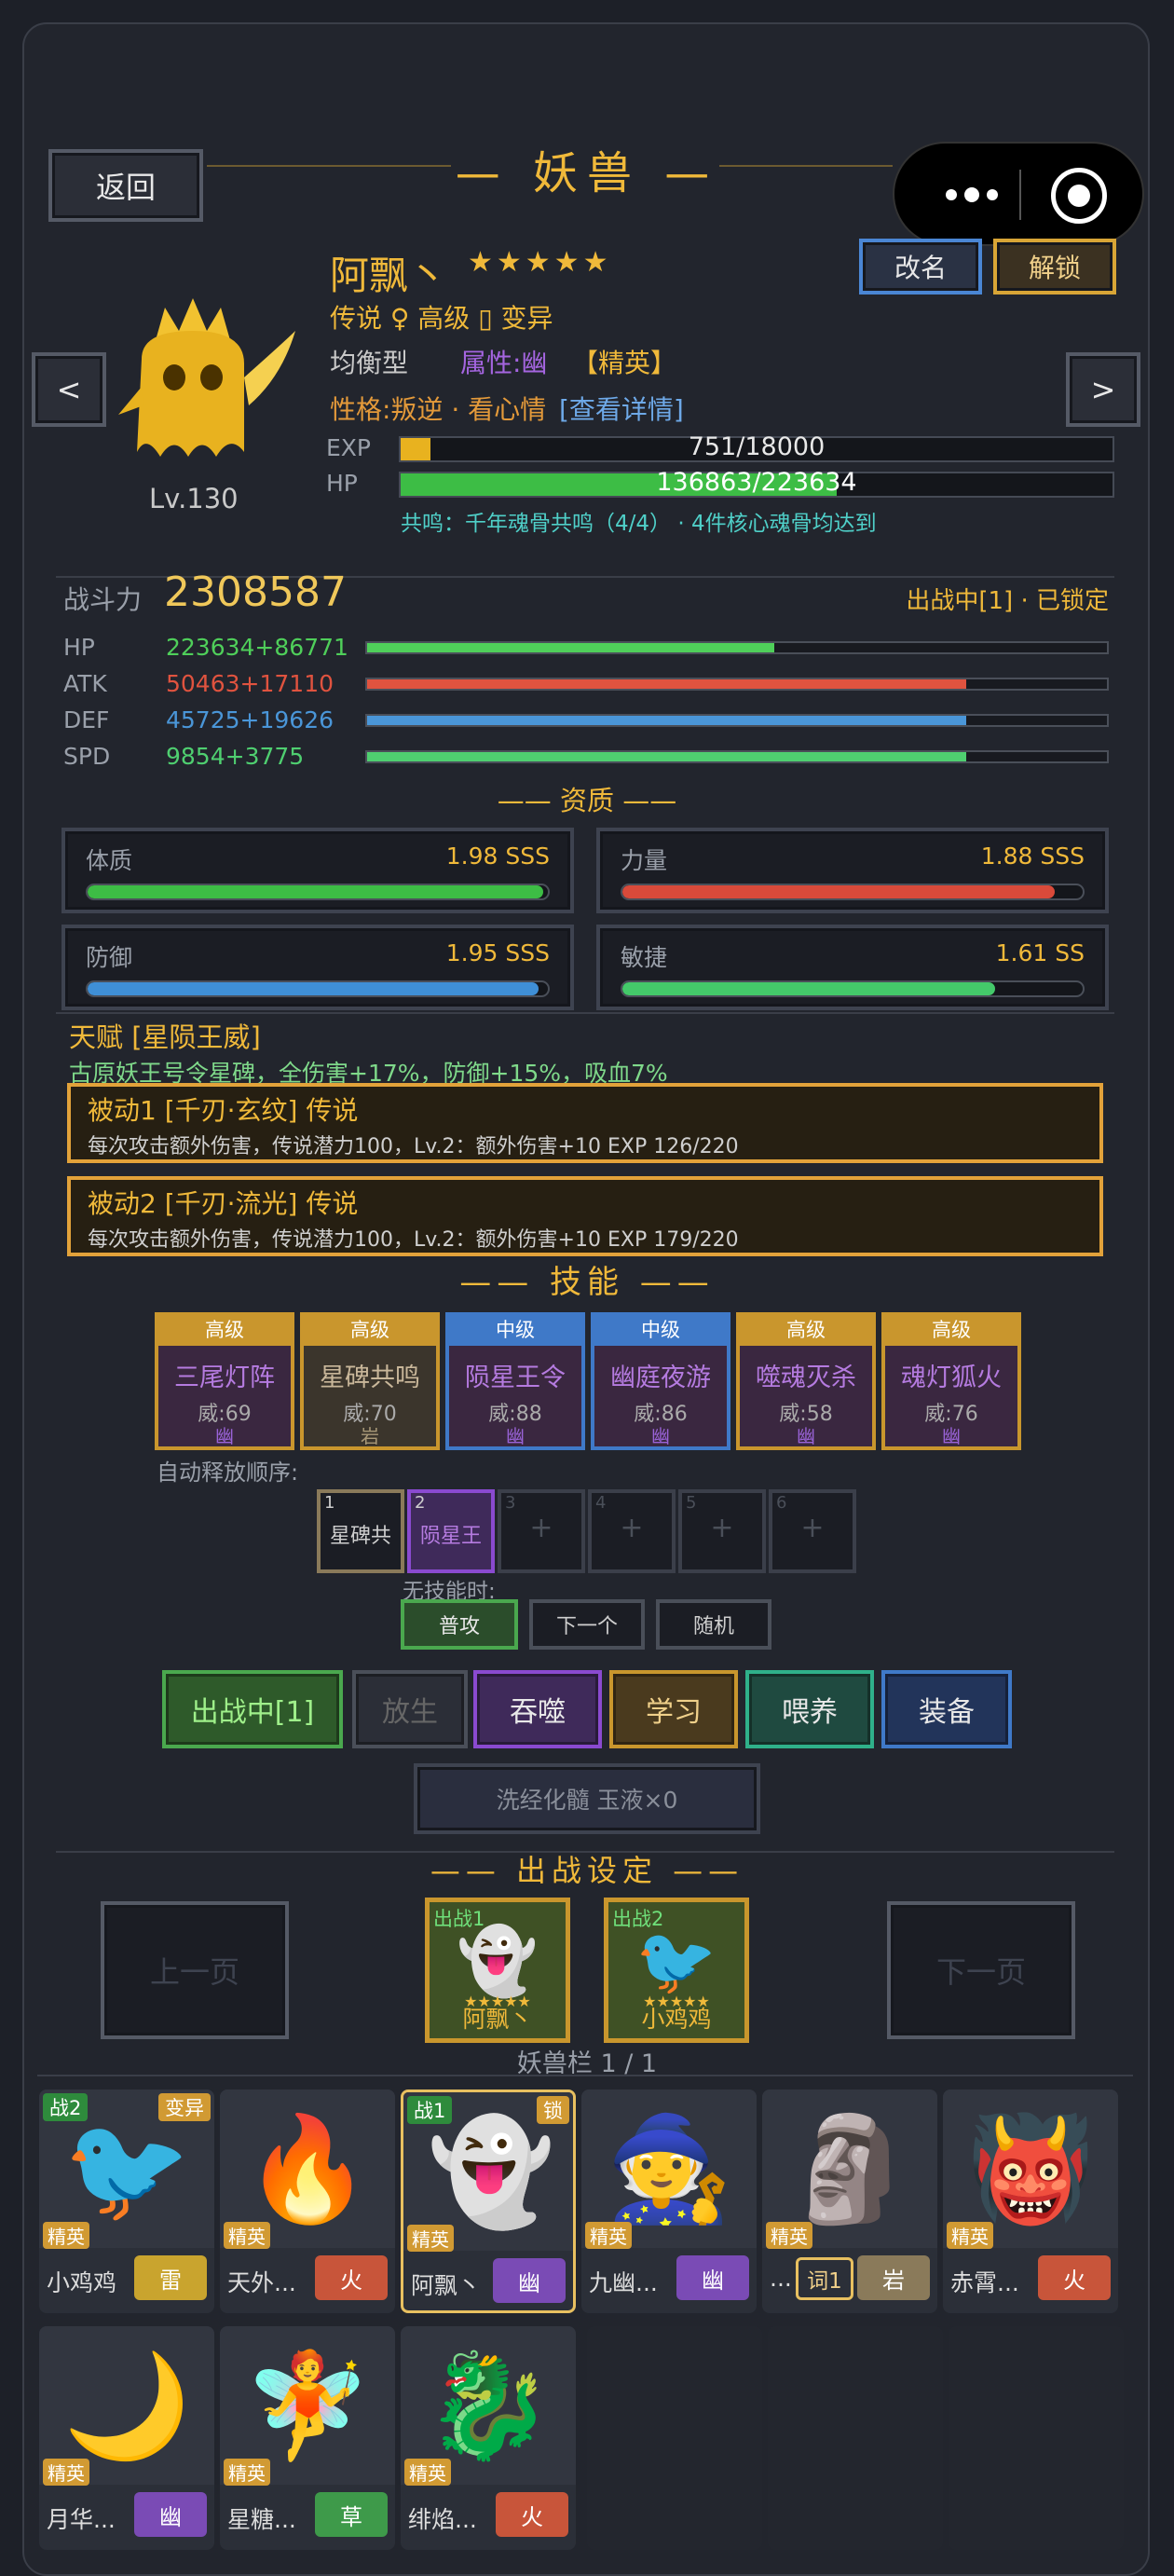 This screenshot has width=1174, height=2576. What do you see at coordinates (1054, 267) in the screenshot?
I see `unlock-button: 解锁` at bounding box center [1054, 267].